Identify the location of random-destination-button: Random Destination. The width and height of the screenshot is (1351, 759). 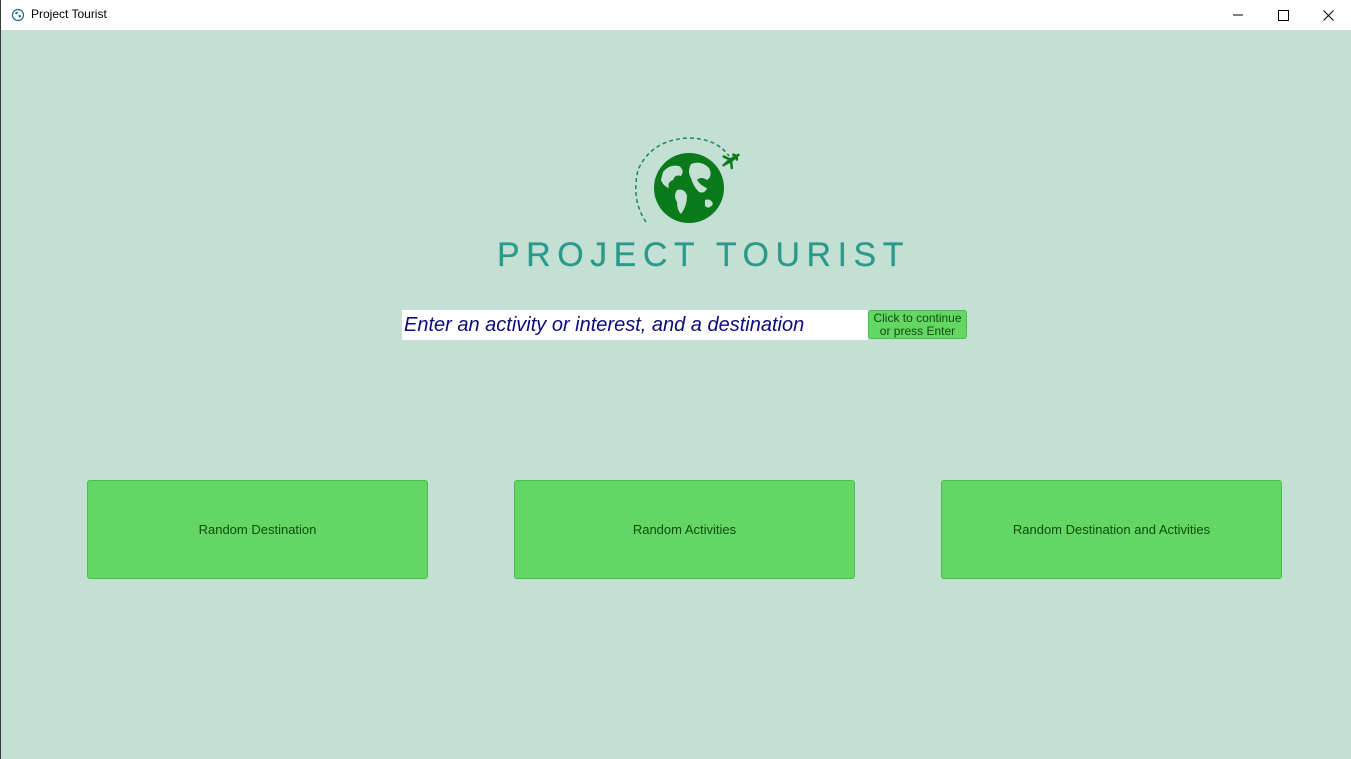
(257, 529).